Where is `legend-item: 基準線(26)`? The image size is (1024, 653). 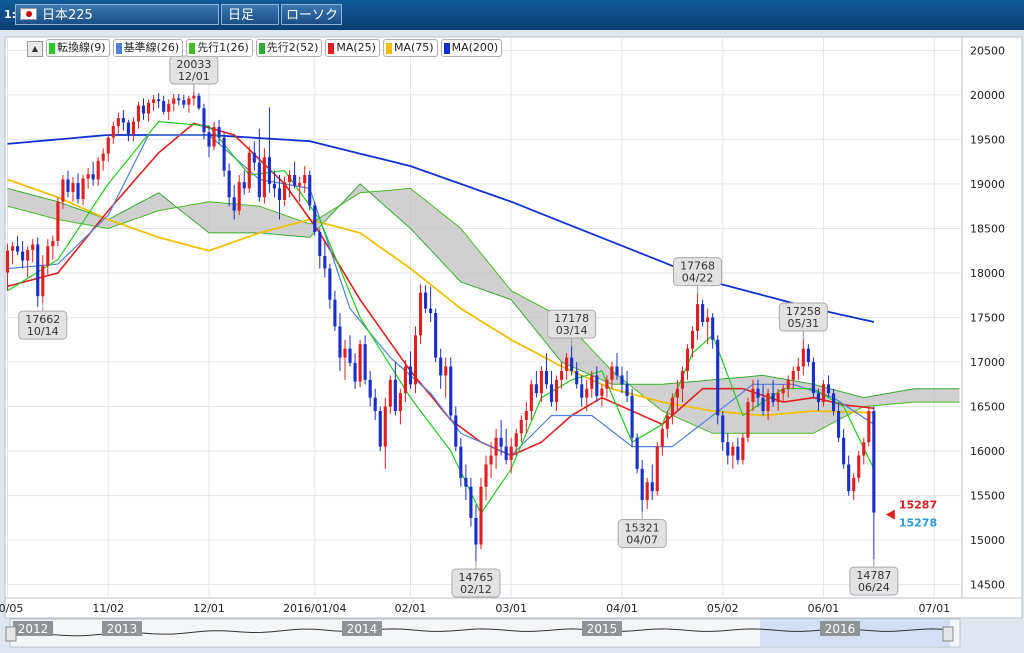
legend-item: 基準線(26) is located at coordinates (148, 48).